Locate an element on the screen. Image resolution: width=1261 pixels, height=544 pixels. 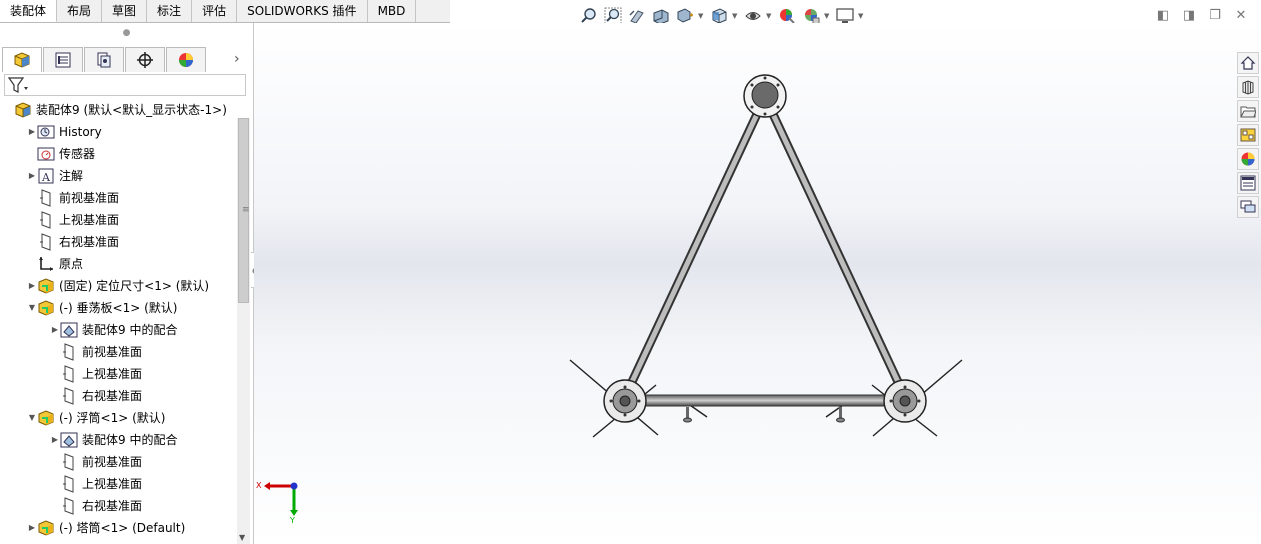
tree-scrollbar: ≡ ▼ is located at coordinates (243, 331).